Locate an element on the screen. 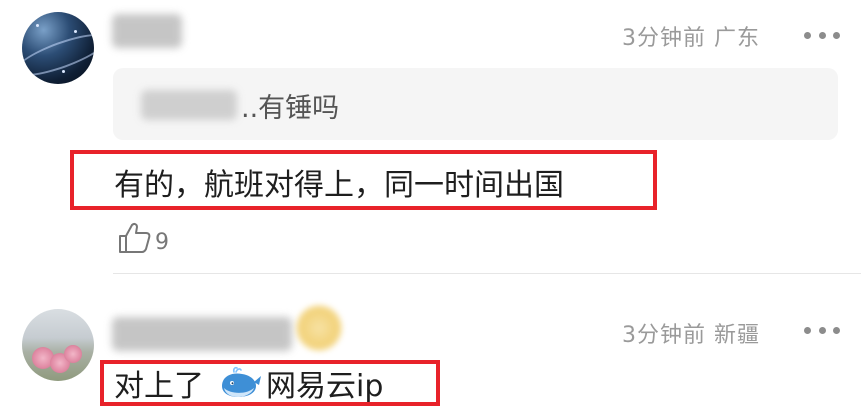 The height and width of the screenshot is (415, 861). comment-meta: 3分钟前 广东 is located at coordinates (691, 36).